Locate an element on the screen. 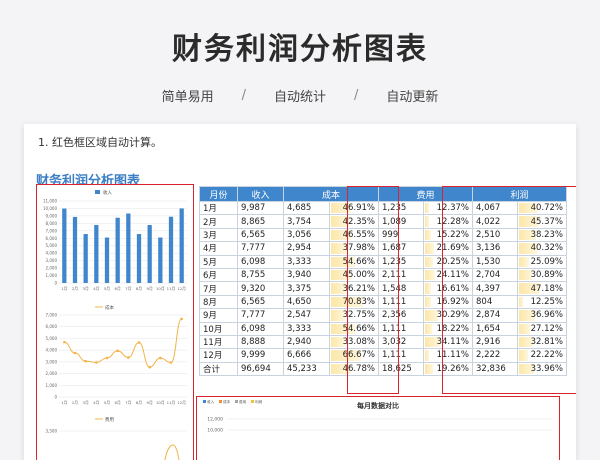 The height and width of the screenshot is (460, 600). ratio-value: 36.96% is located at coordinates (546, 315).